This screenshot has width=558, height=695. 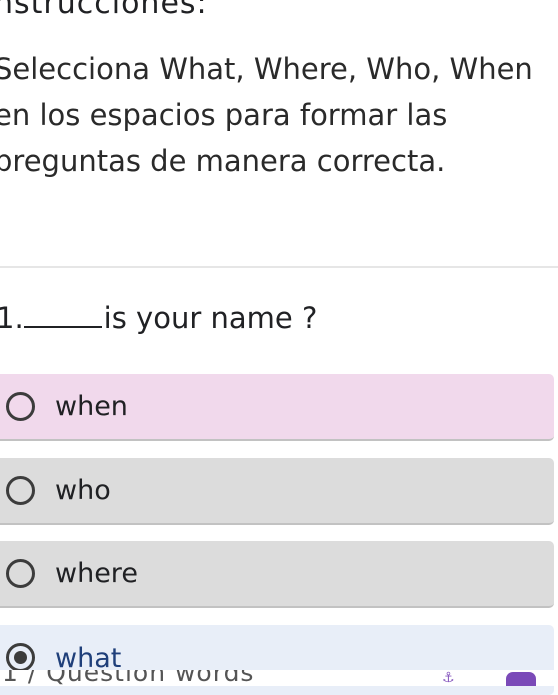 What do you see at coordinates (83, 490) in the screenshot?
I see `option-label-who: who` at bounding box center [83, 490].